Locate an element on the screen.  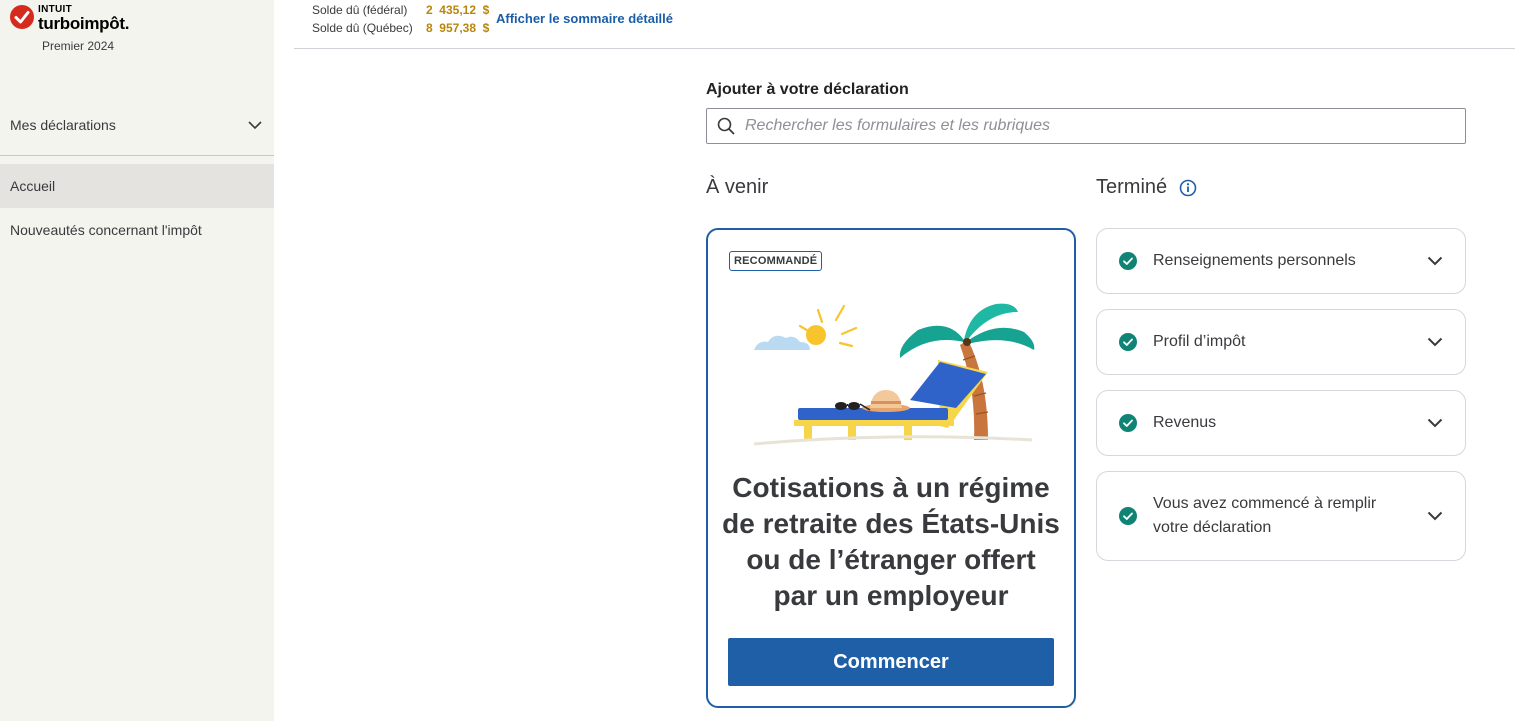
detailed-summary-link: Afficher le sommaire détaillé is located at coordinates (584, 18).